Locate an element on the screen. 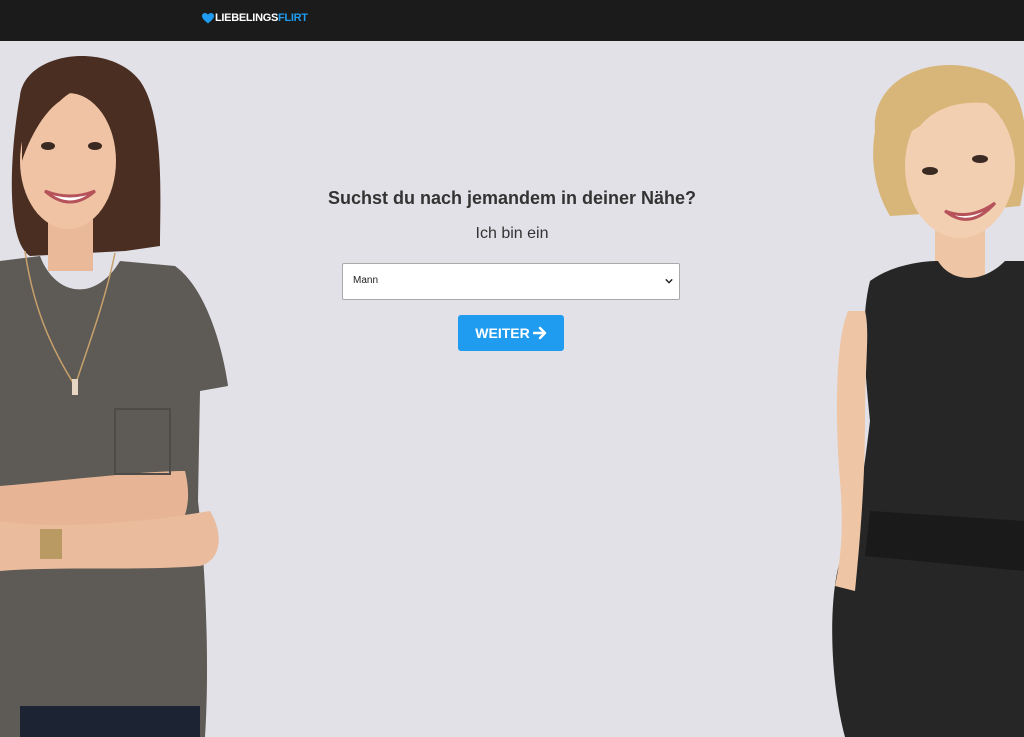  logo-text-part1: LIEBELINGS is located at coordinates (247, 18).